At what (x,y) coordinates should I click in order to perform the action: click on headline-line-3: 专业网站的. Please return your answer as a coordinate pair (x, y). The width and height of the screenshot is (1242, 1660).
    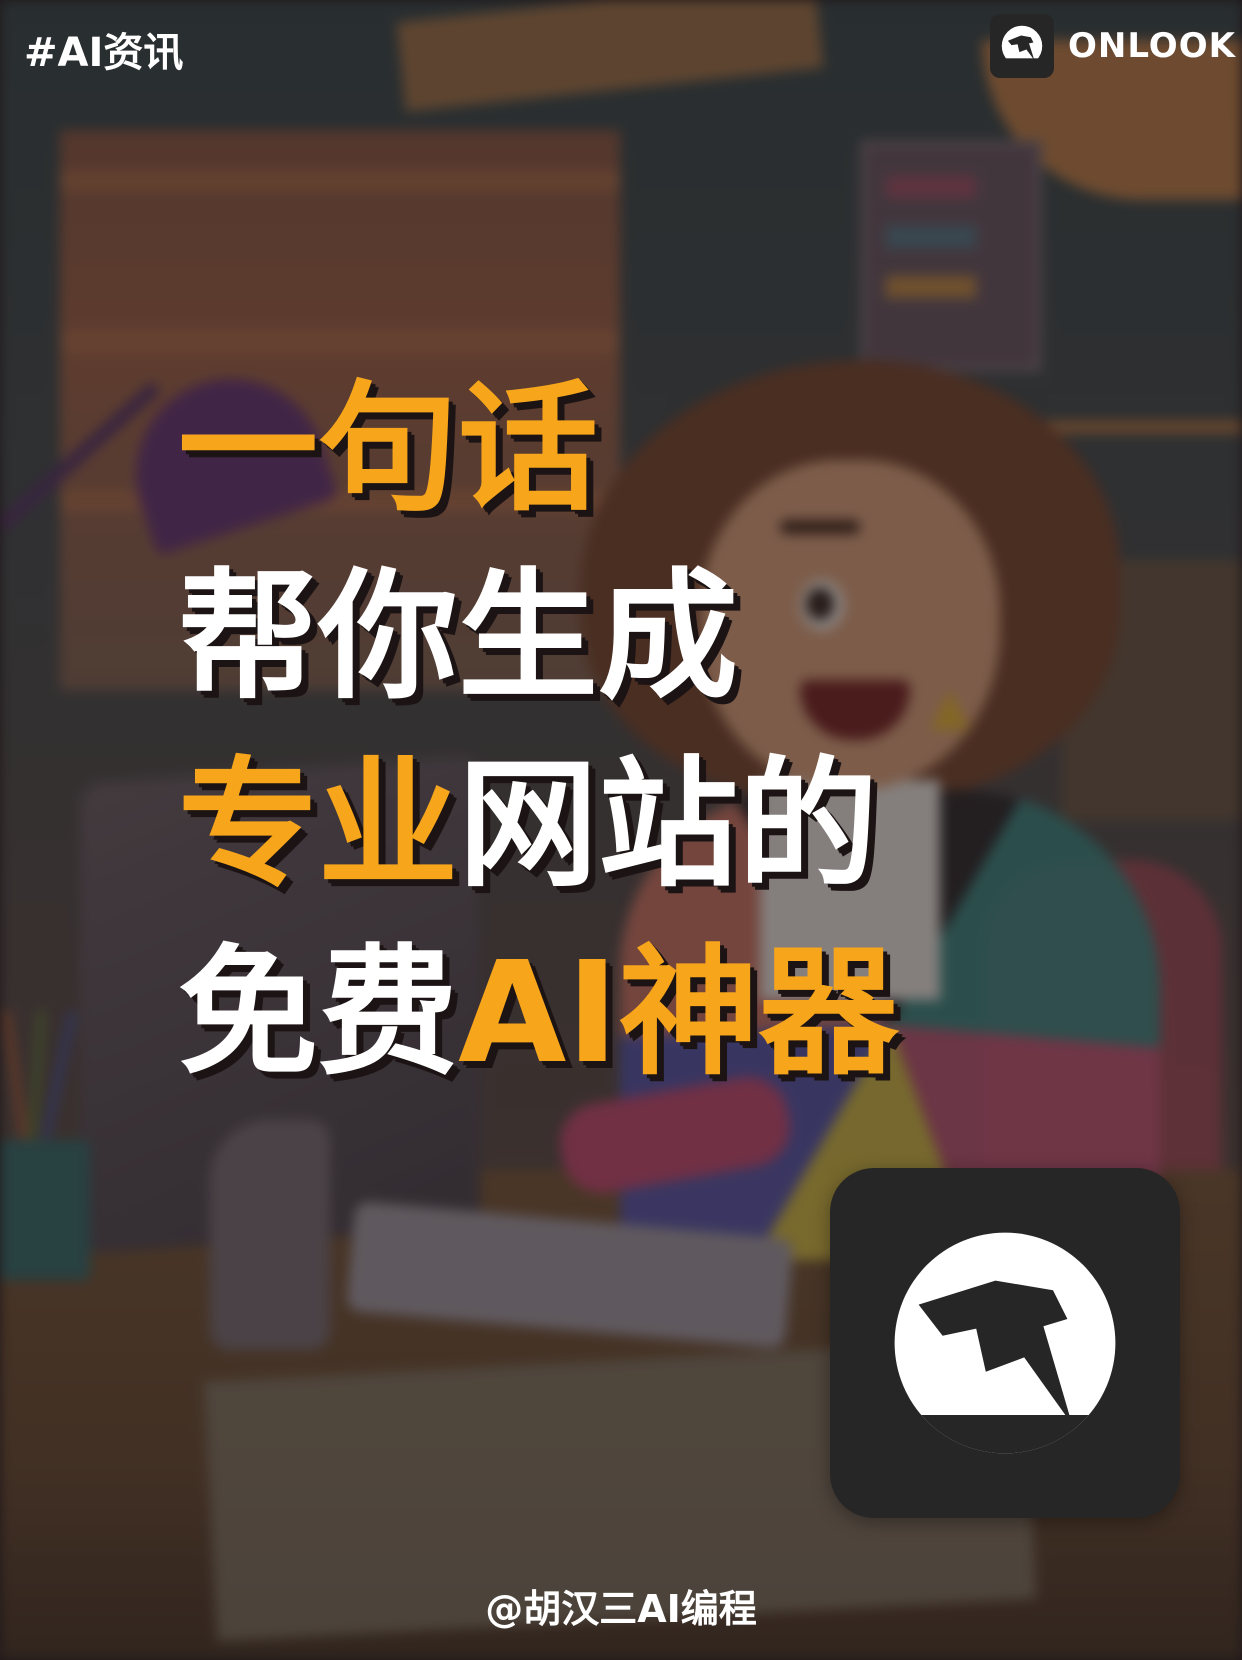
    Looking at the image, I should click on (538, 826).